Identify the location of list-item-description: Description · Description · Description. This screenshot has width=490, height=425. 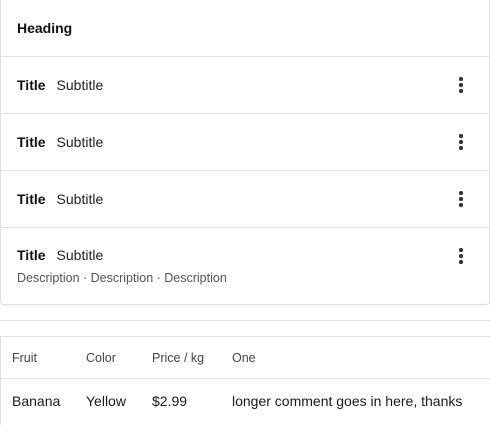
(122, 278).